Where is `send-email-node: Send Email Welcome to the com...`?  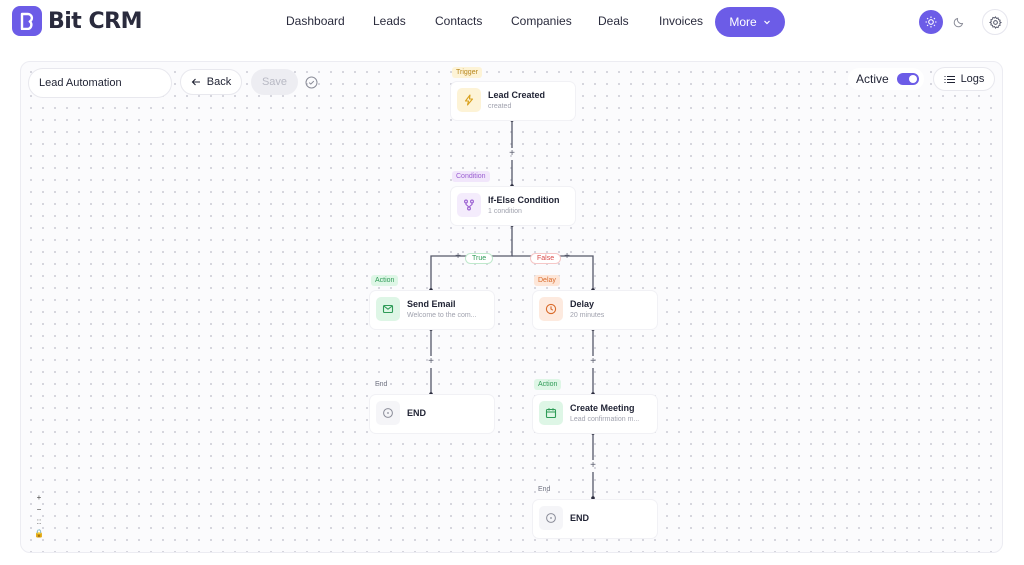 send-email-node: Send Email Welcome to the com... is located at coordinates (432, 310).